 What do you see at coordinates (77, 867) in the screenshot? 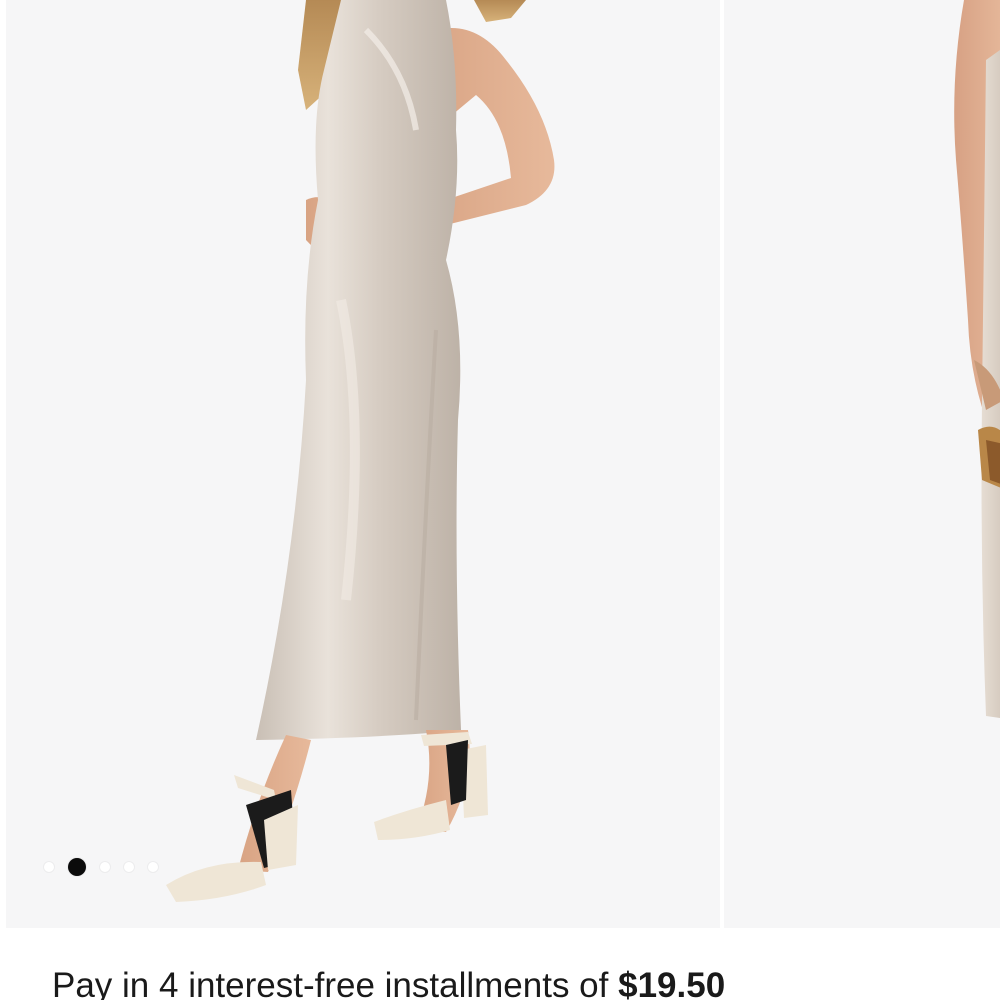
I see `carousel-dot-2-active` at bounding box center [77, 867].